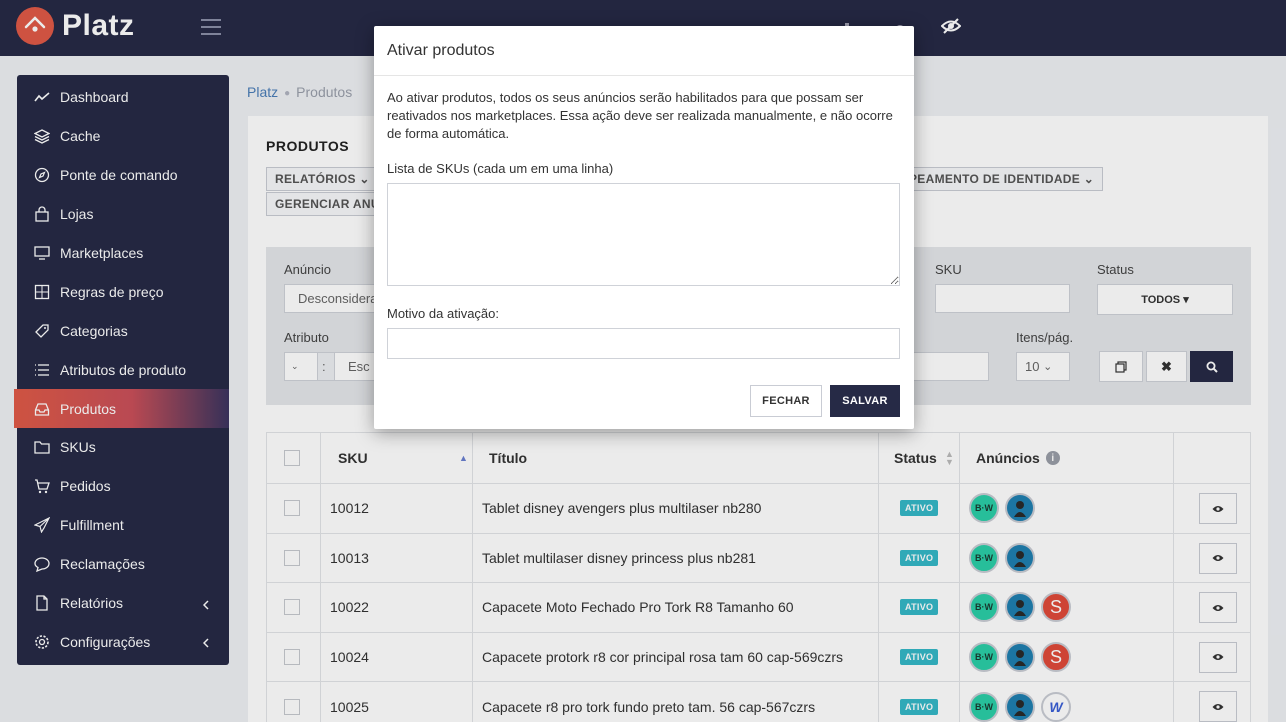 This screenshot has width=1286, height=722. What do you see at coordinates (500, 168) in the screenshot?
I see `skus-list-label: Lista de SKUs (cada um em uma linha)` at bounding box center [500, 168].